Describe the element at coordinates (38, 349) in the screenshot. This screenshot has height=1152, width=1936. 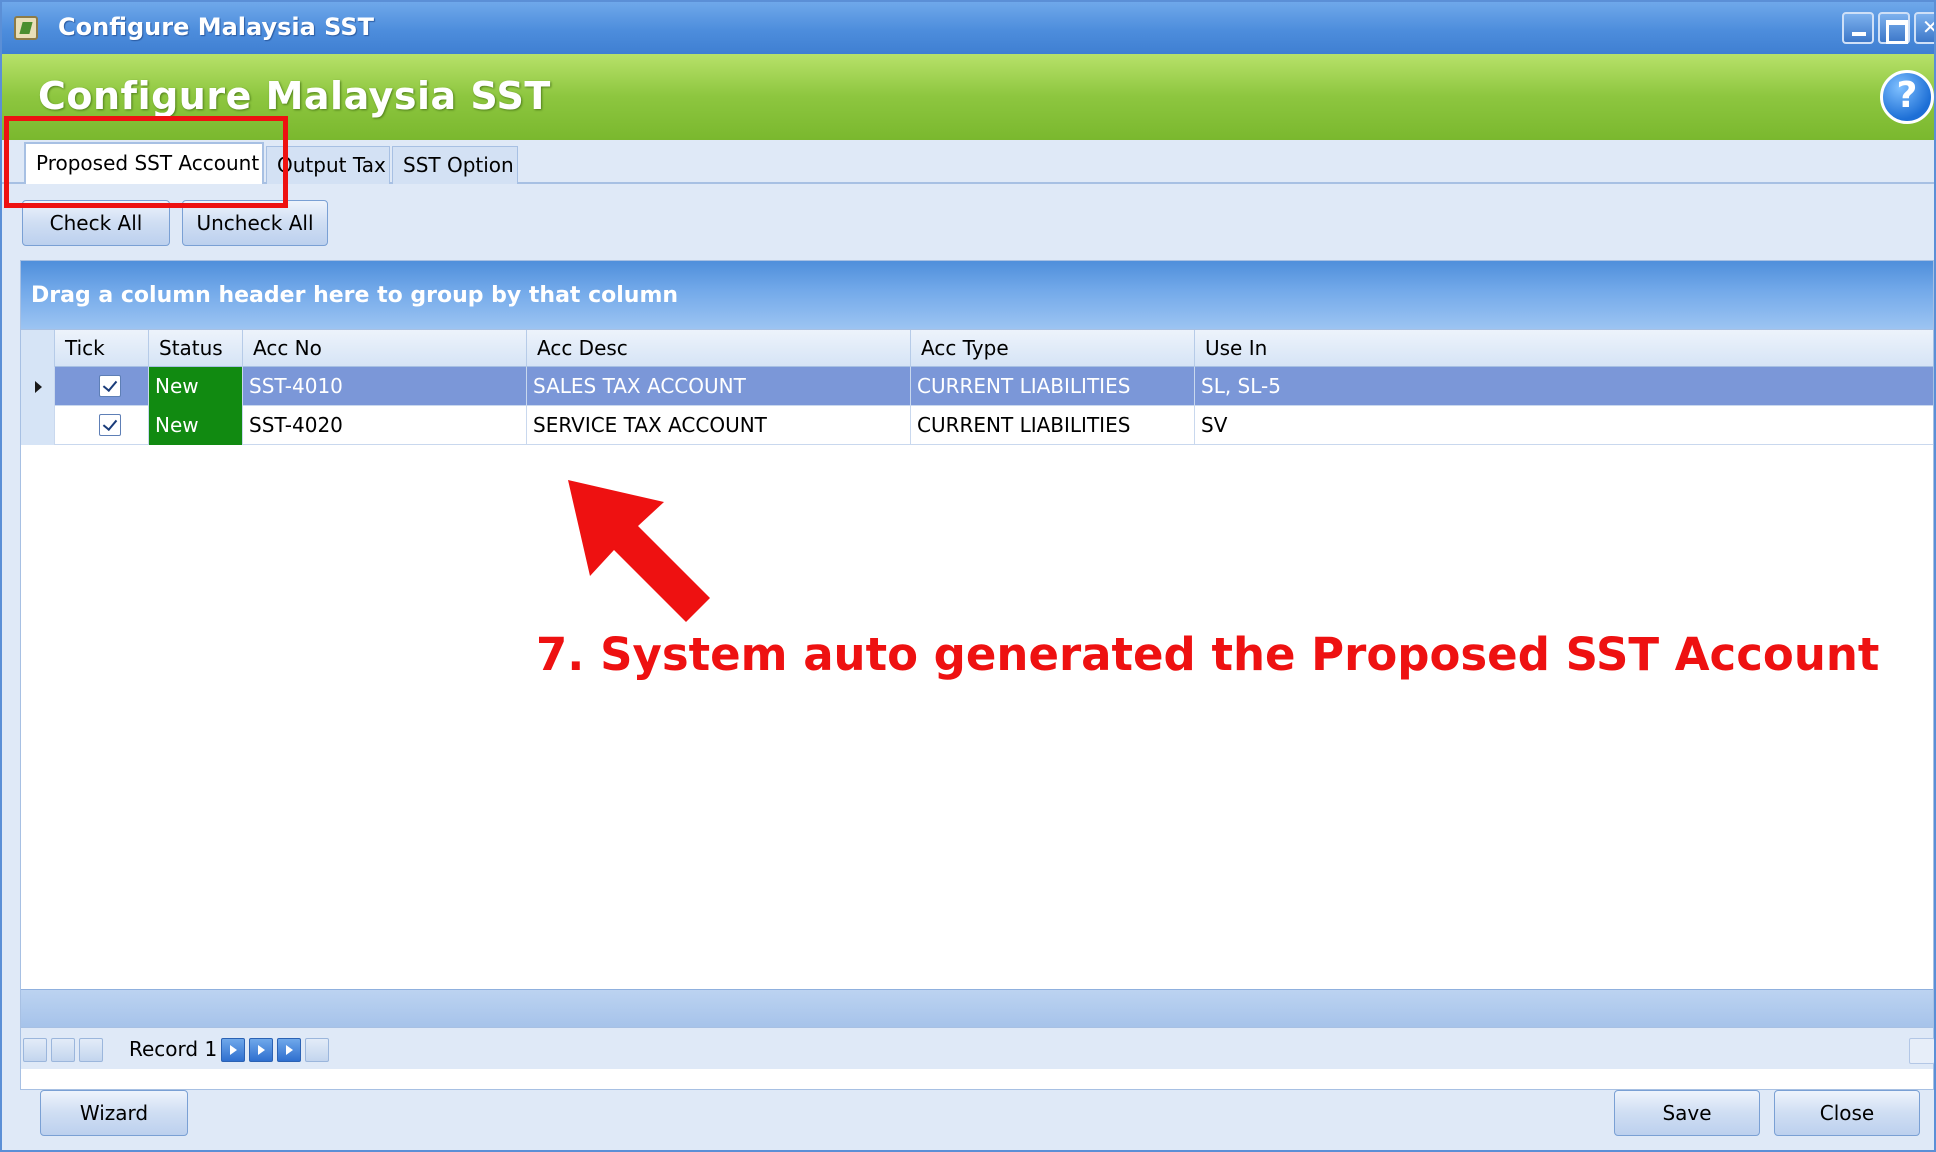
I see `row-indicator-header` at that location.